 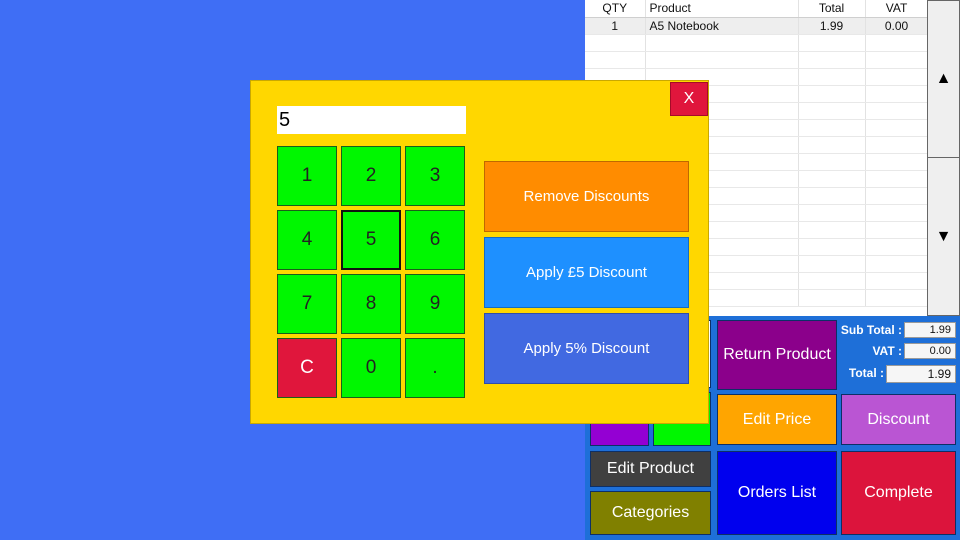 I want to click on keypad-key-3: 3, so click(x=435, y=176).